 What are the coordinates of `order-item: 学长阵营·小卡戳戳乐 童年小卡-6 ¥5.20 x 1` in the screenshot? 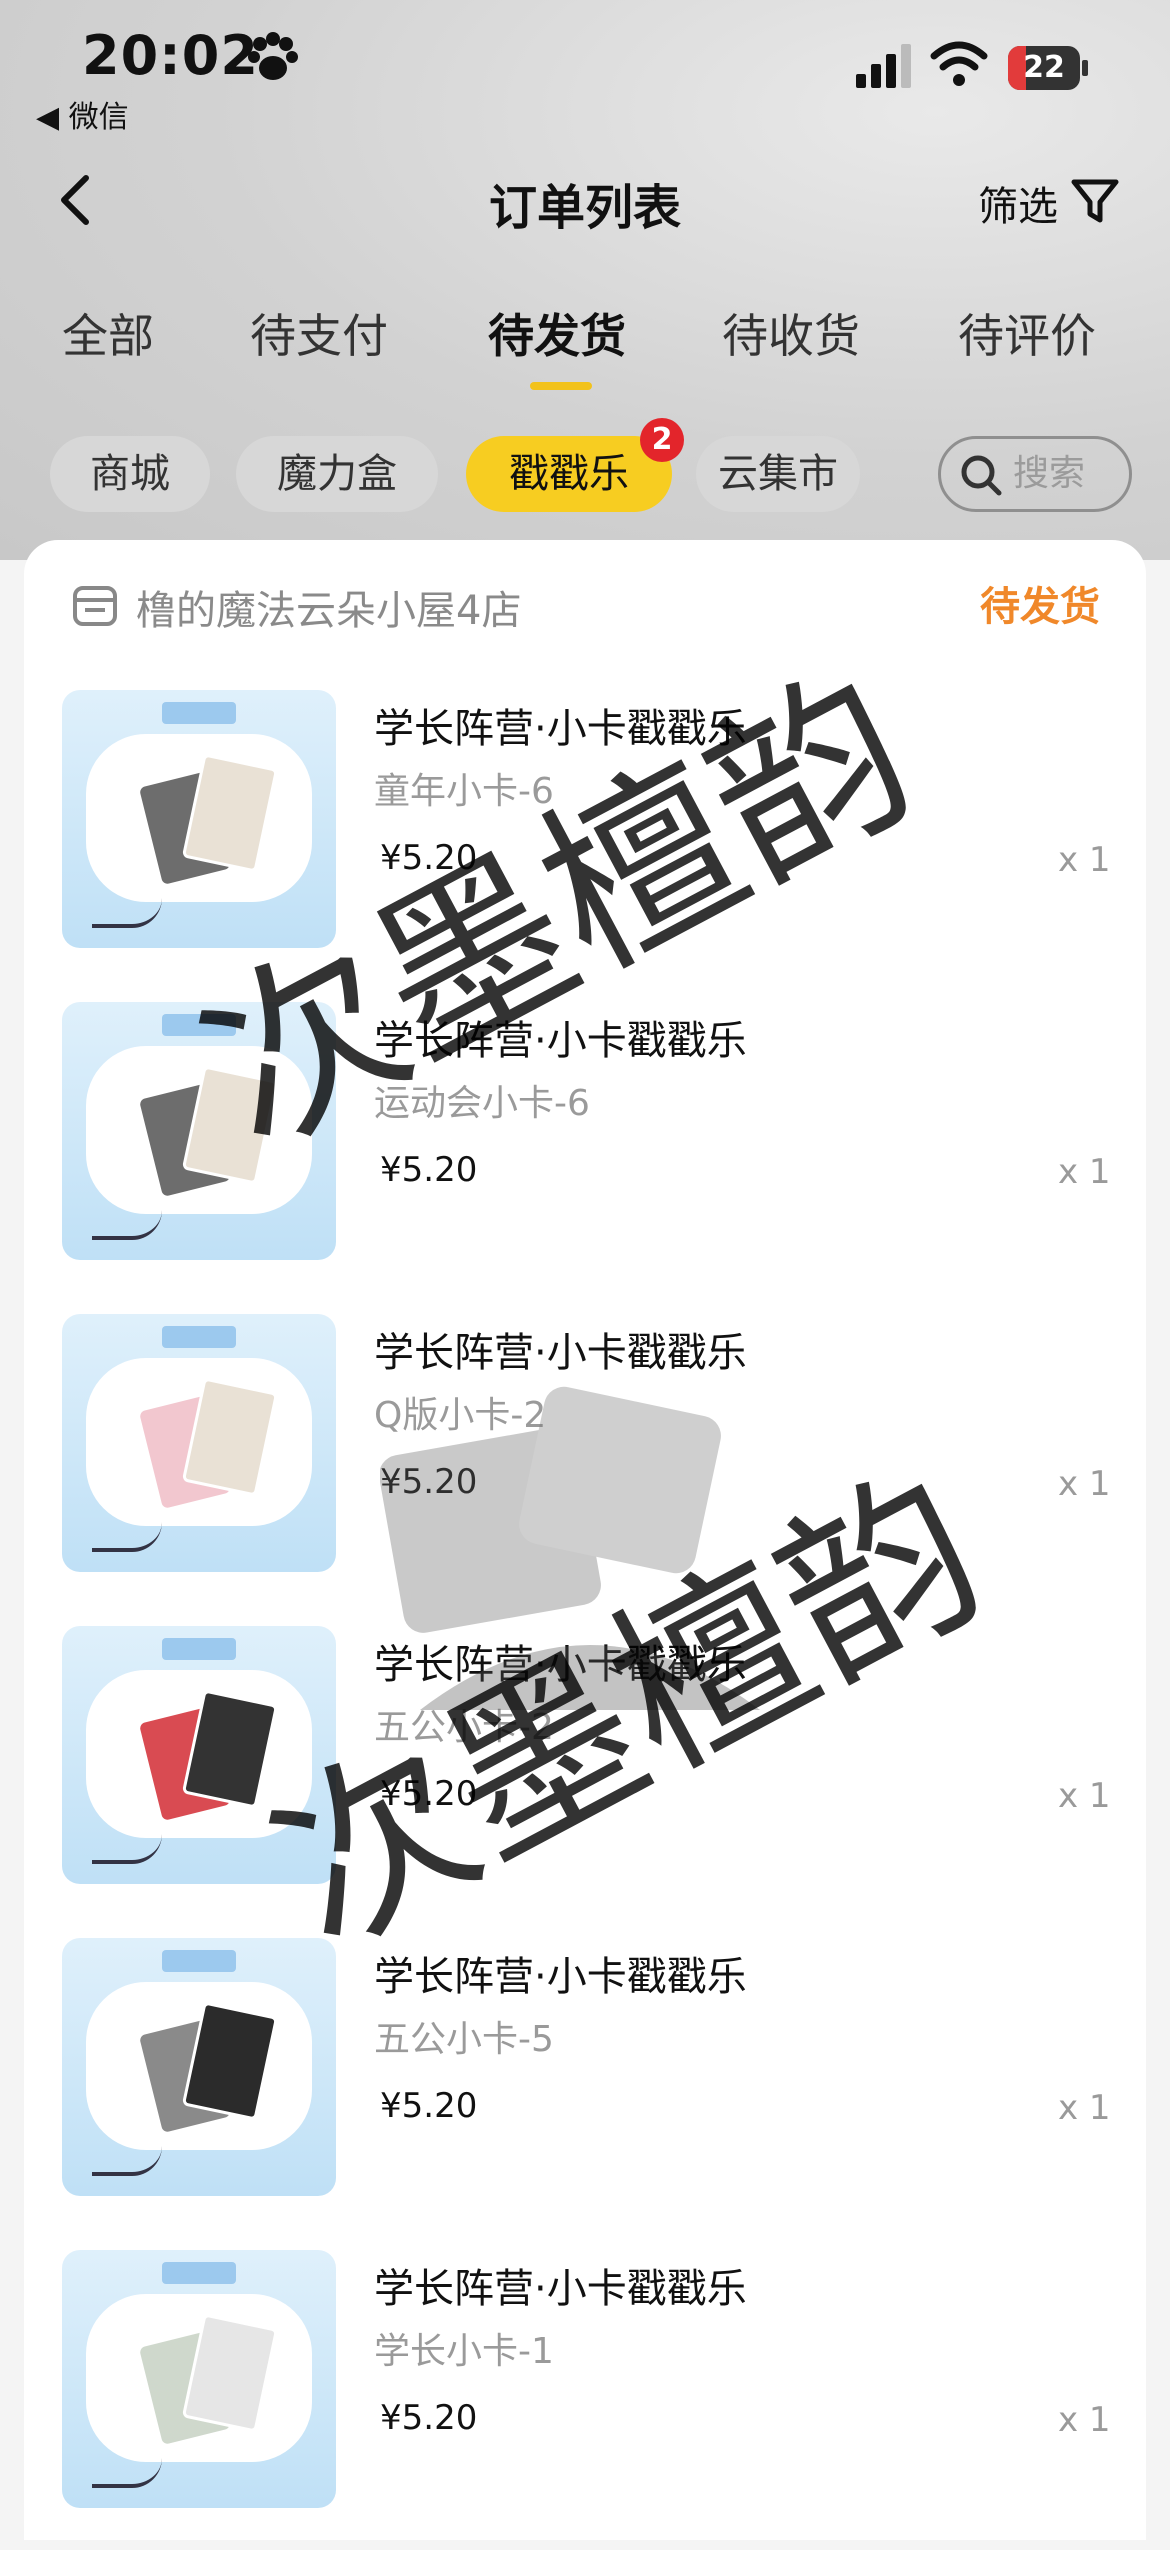 It's located at (585, 840).